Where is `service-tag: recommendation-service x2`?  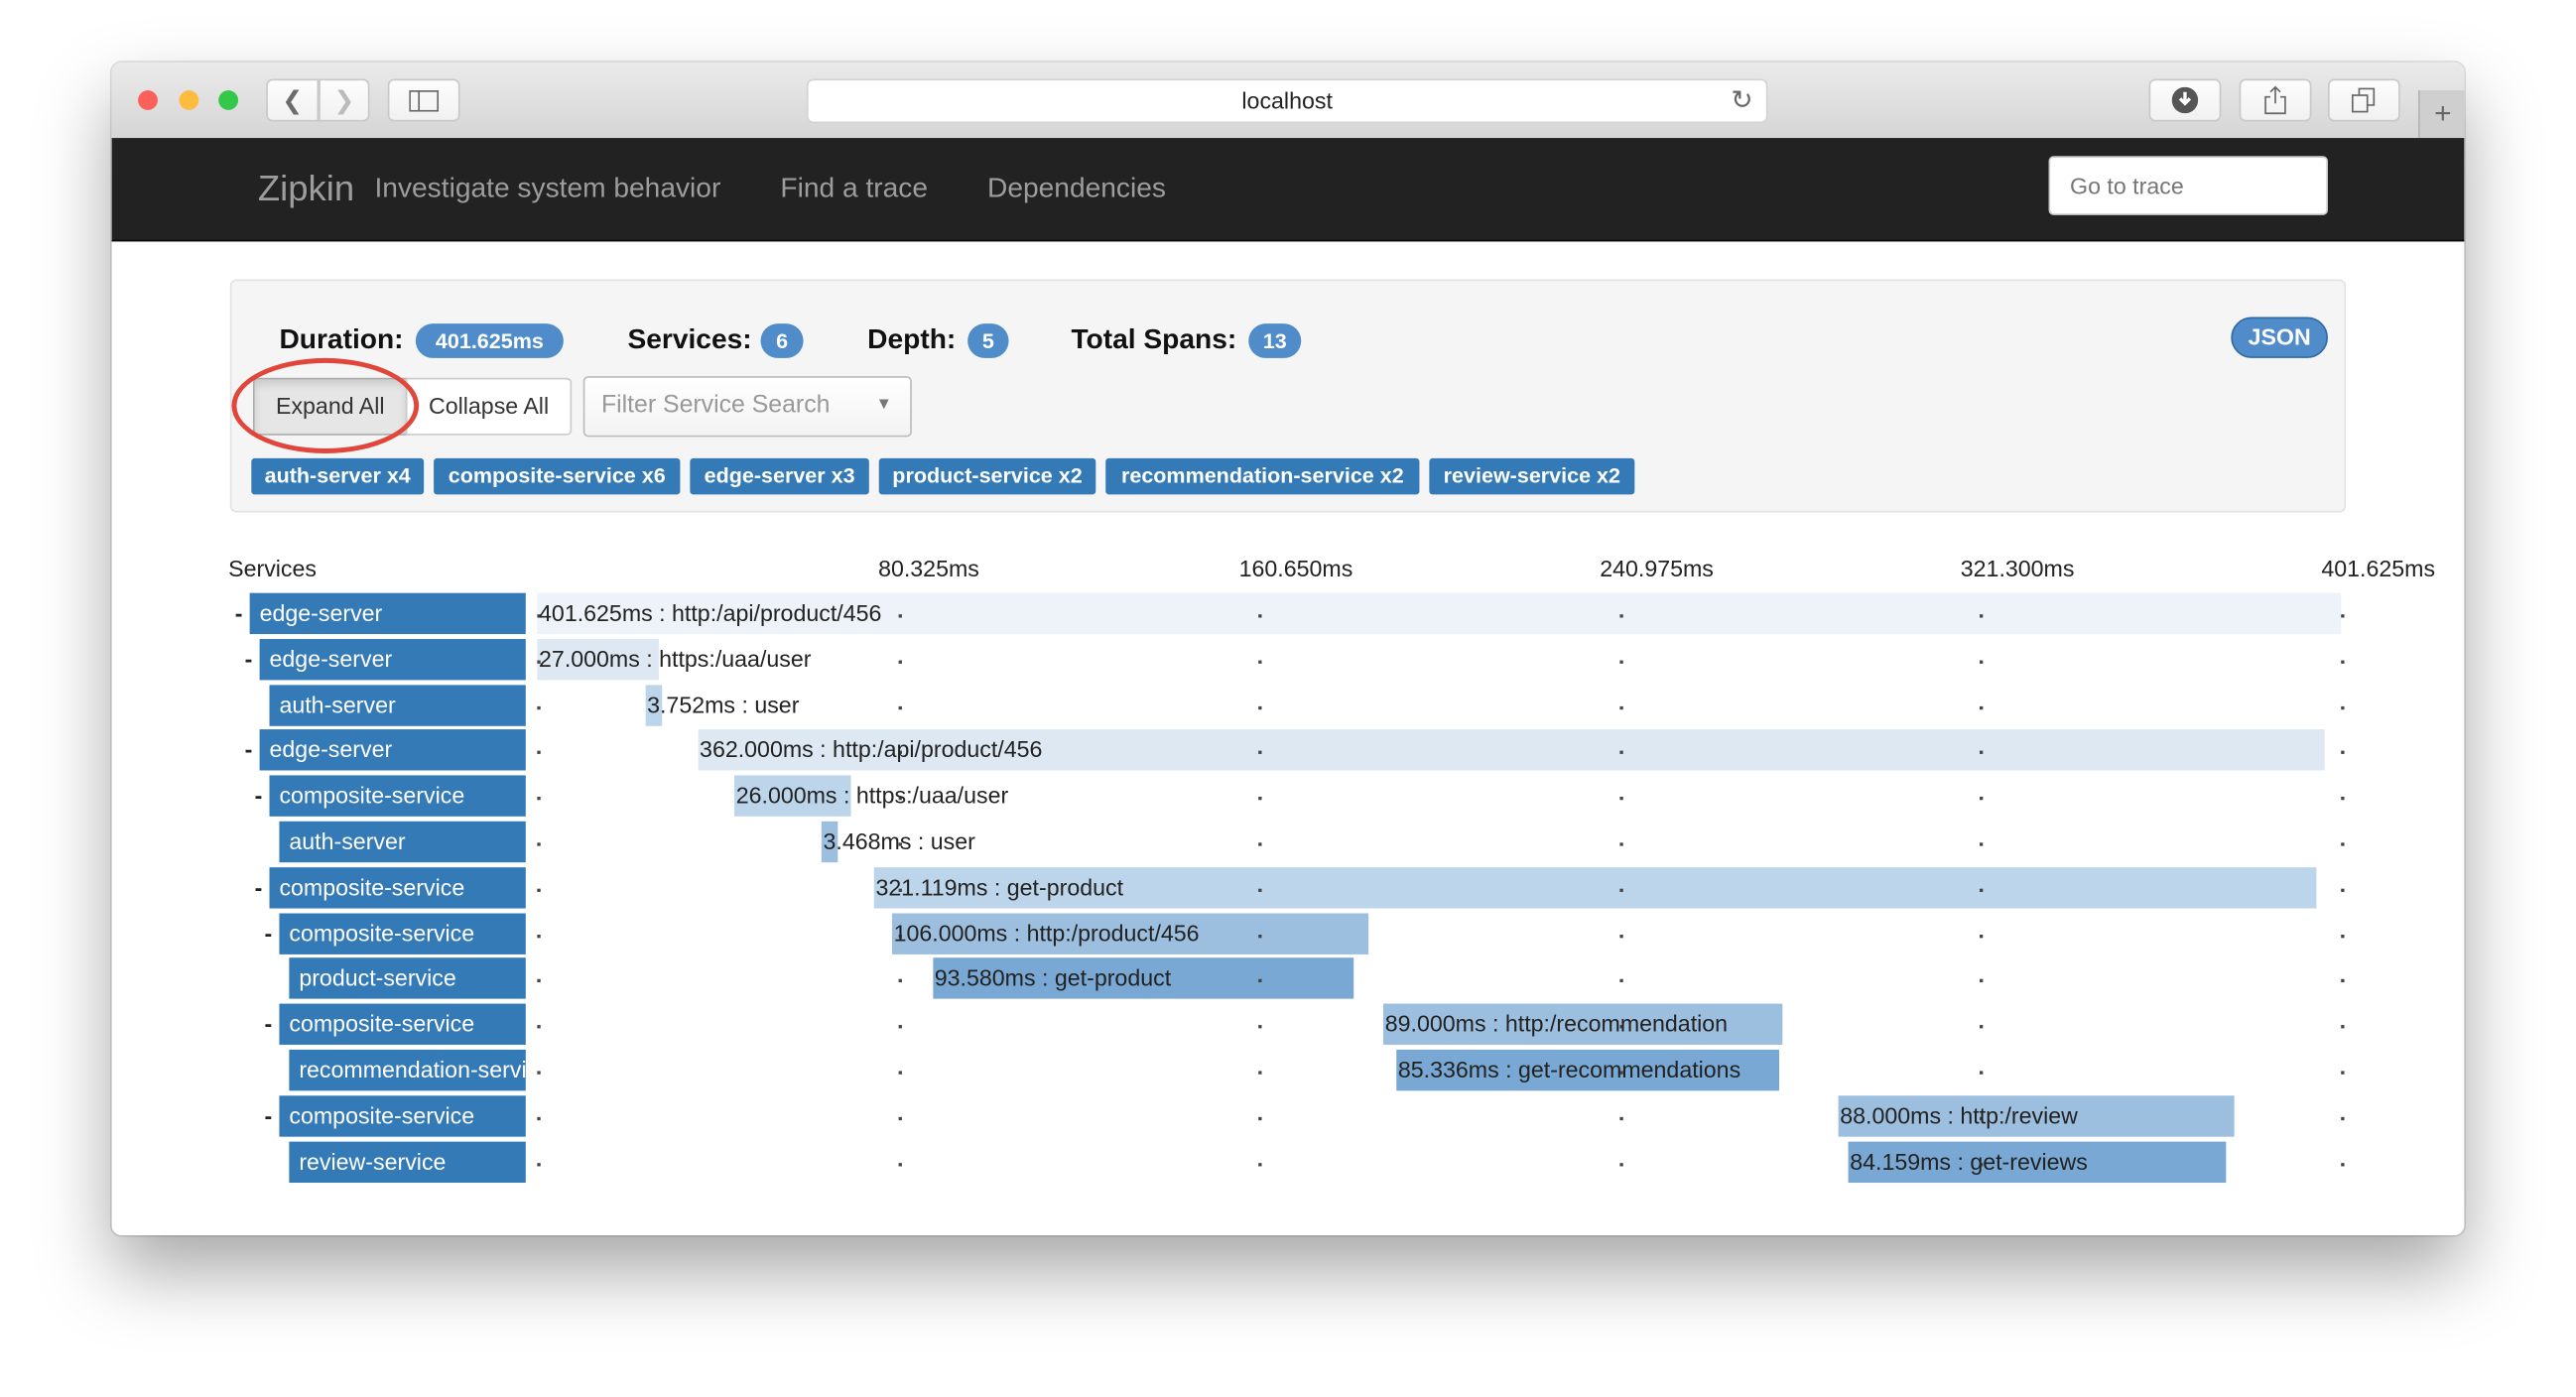 service-tag: recommendation-service x2 is located at coordinates (1263, 476).